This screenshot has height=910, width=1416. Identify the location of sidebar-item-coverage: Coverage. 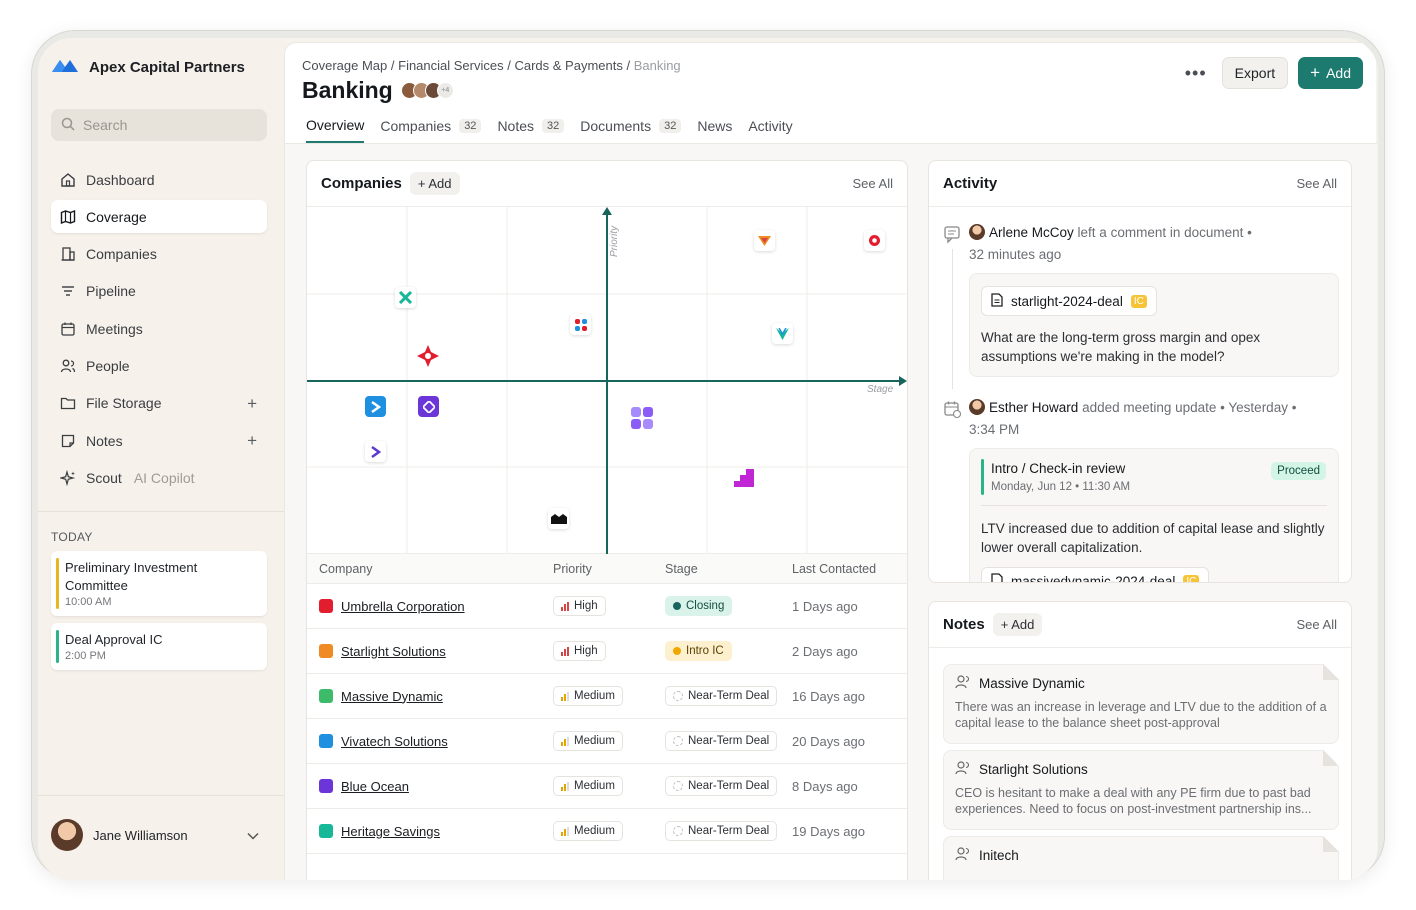
(159, 217).